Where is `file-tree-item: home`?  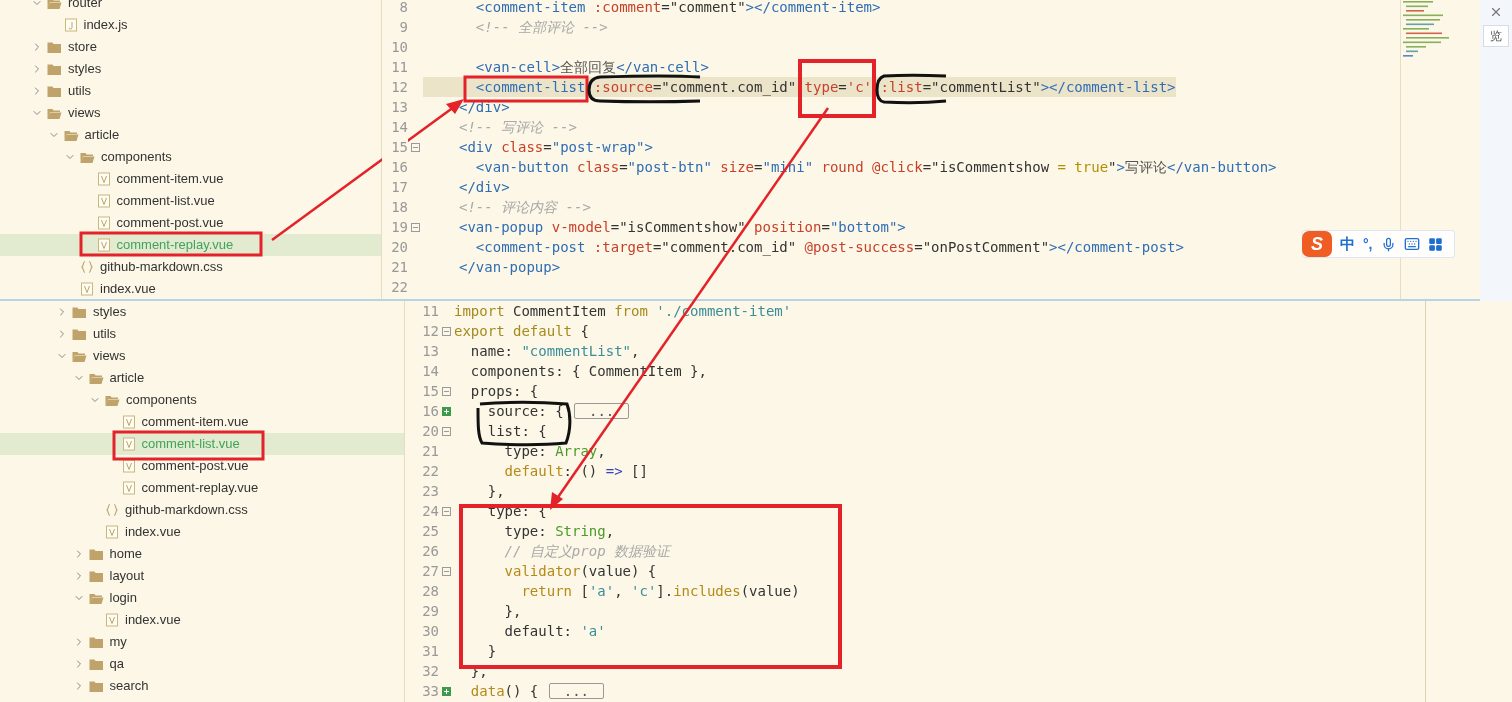
file-tree-item: home is located at coordinates (202, 554).